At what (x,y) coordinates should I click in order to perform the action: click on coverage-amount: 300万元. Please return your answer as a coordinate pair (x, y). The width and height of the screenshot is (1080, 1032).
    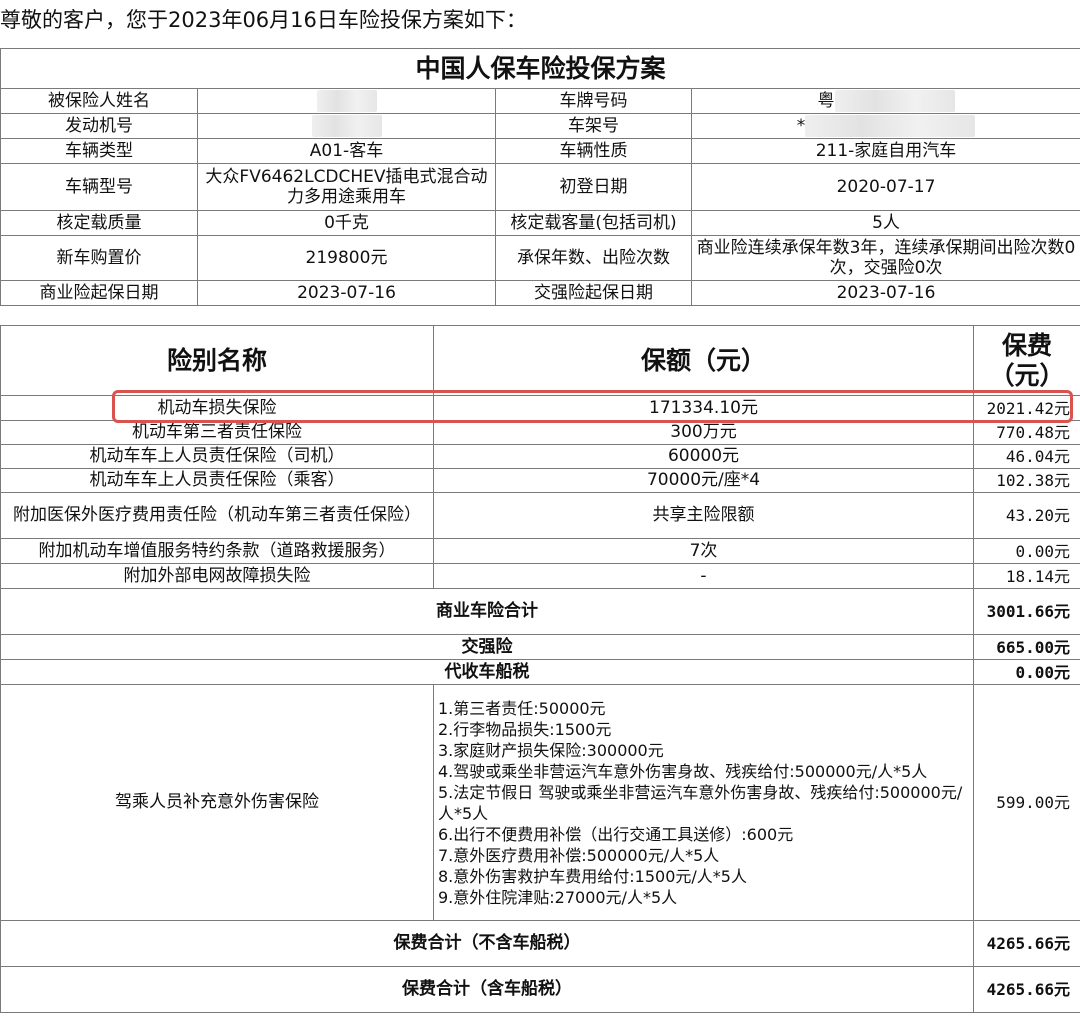
    Looking at the image, I should click on (703, 432).